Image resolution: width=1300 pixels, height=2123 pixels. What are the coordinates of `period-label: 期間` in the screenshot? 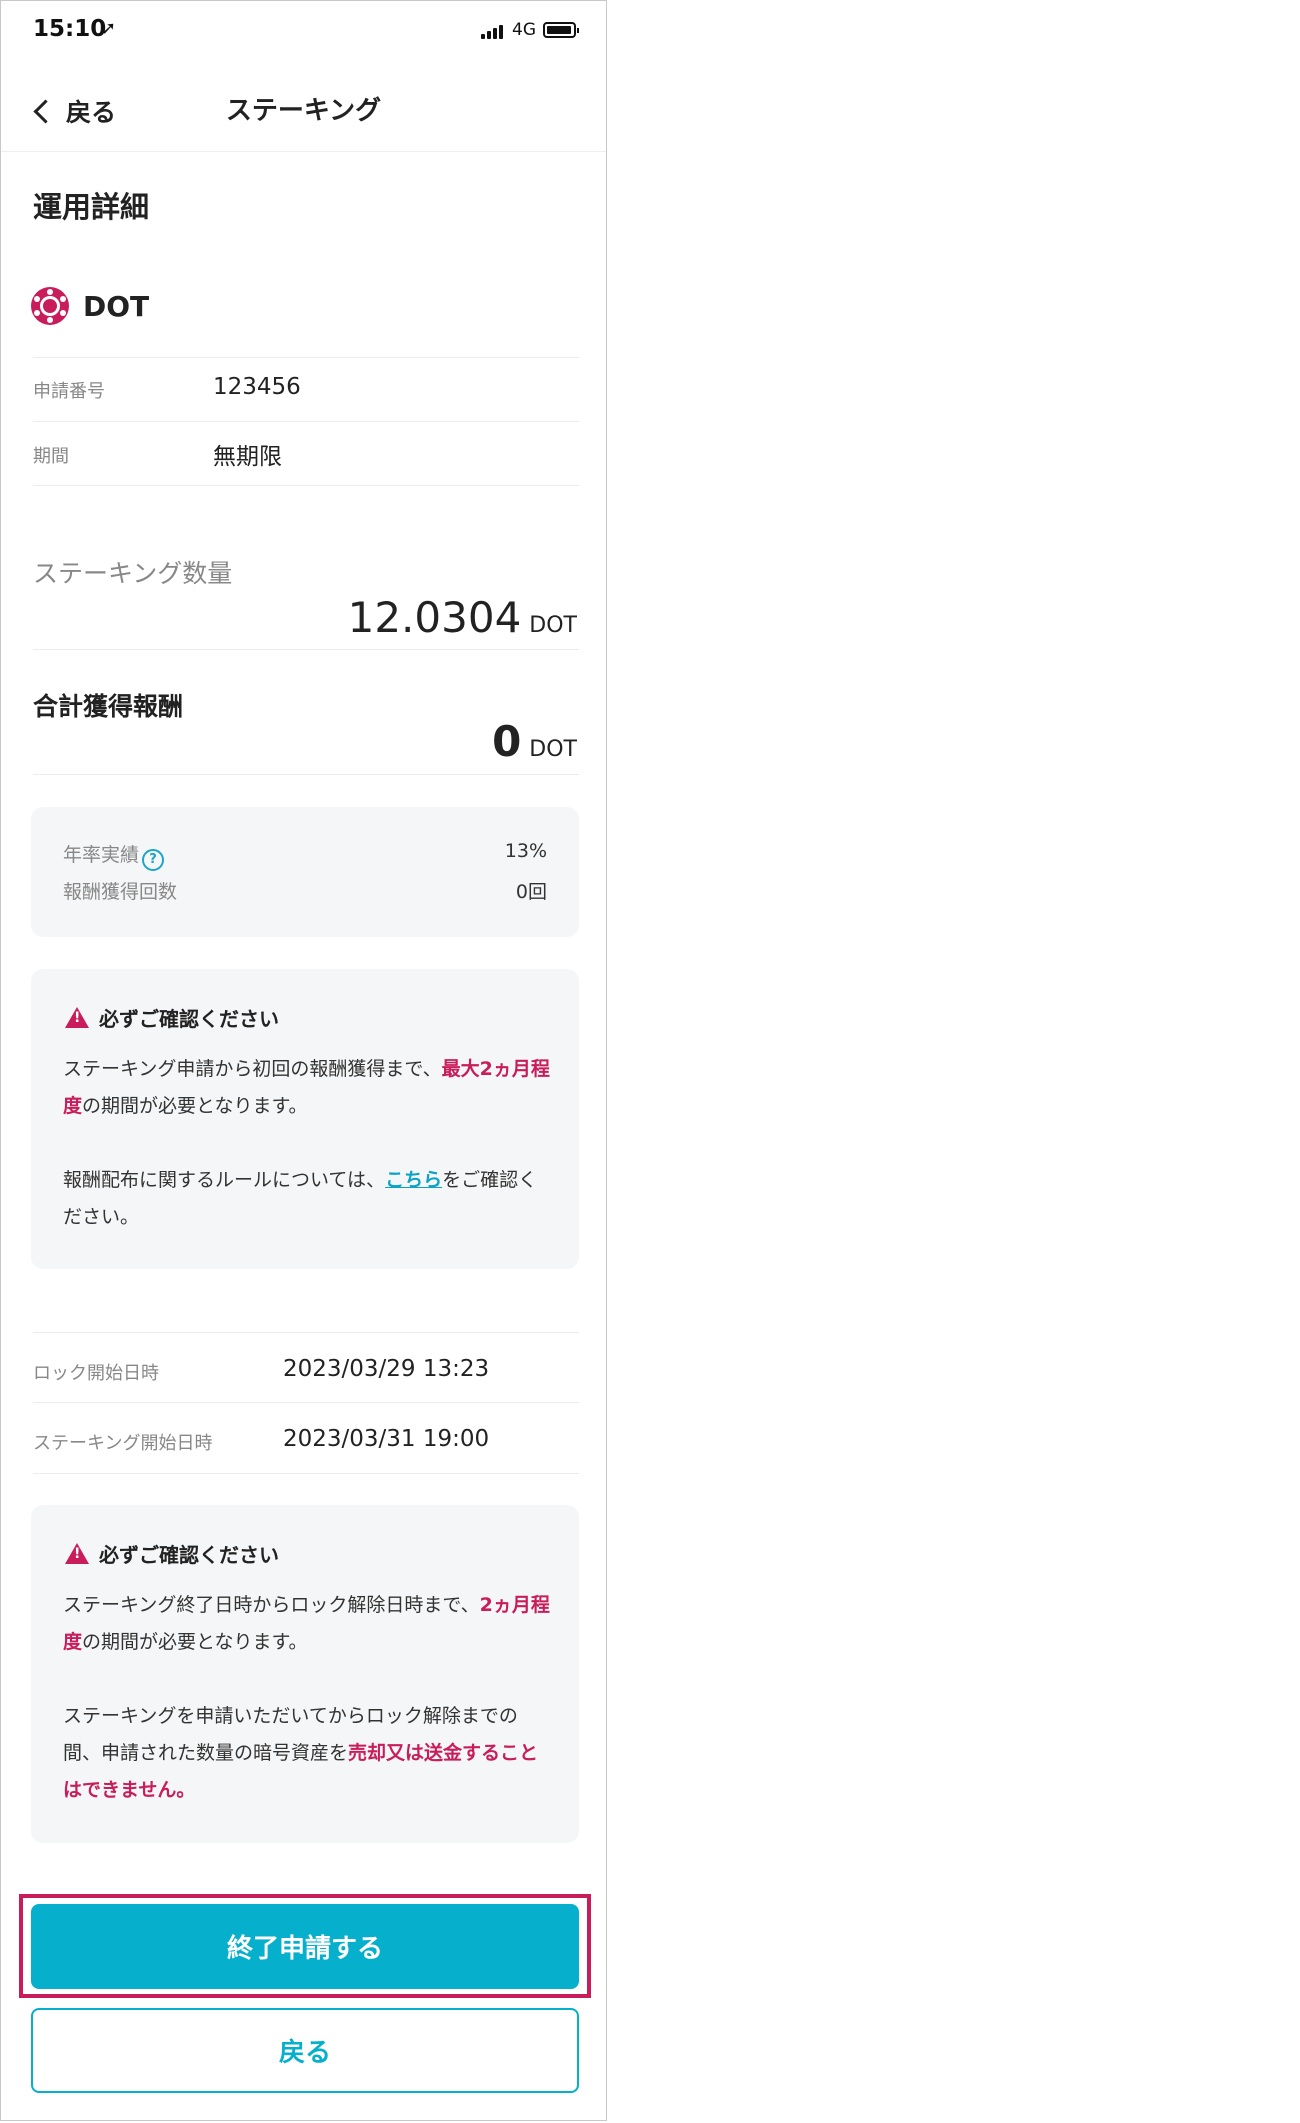 It's located at (51, 456).